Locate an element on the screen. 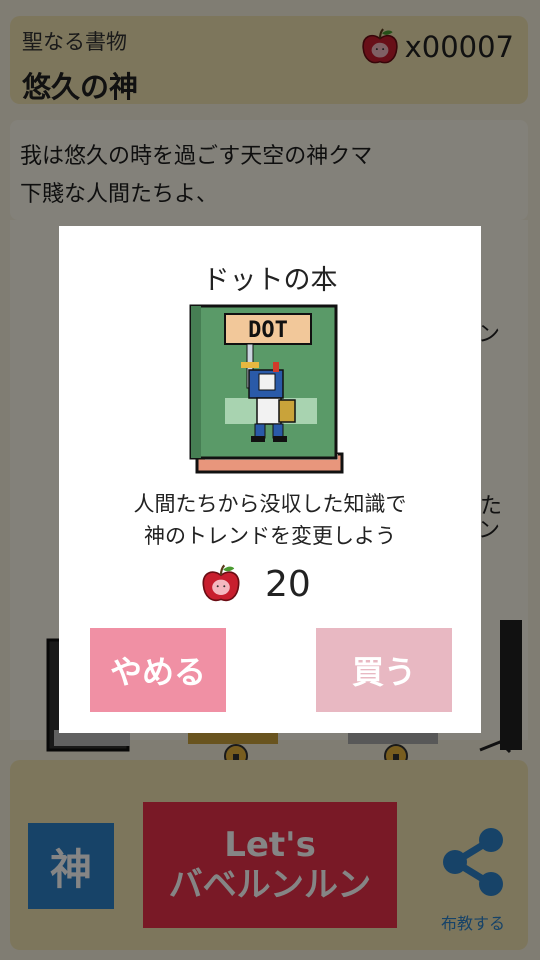 Image resolution: width=540 pixels, height=960 pixels. dot-book-image: DOT is located at coordinates (266, 389).